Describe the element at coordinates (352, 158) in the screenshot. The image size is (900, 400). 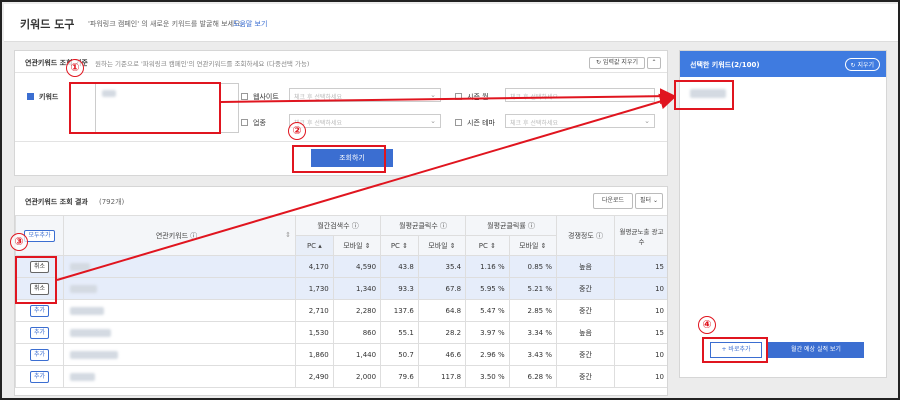
I see `search-button: 조회하기` at that location.